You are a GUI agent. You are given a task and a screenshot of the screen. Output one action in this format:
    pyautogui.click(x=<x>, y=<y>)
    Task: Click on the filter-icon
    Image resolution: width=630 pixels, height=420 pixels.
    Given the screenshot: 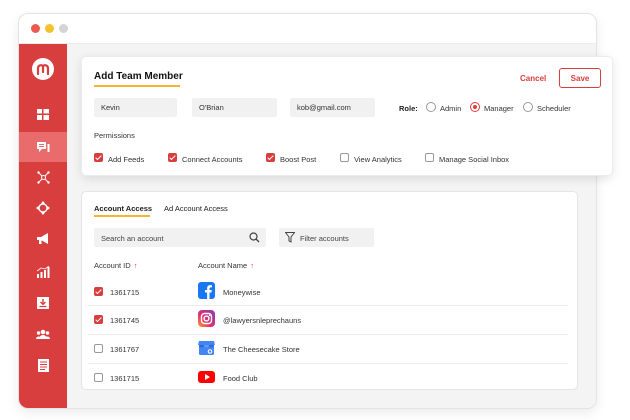 What is the action you would take?
    pyautogui.click(x=290, y=237)
    